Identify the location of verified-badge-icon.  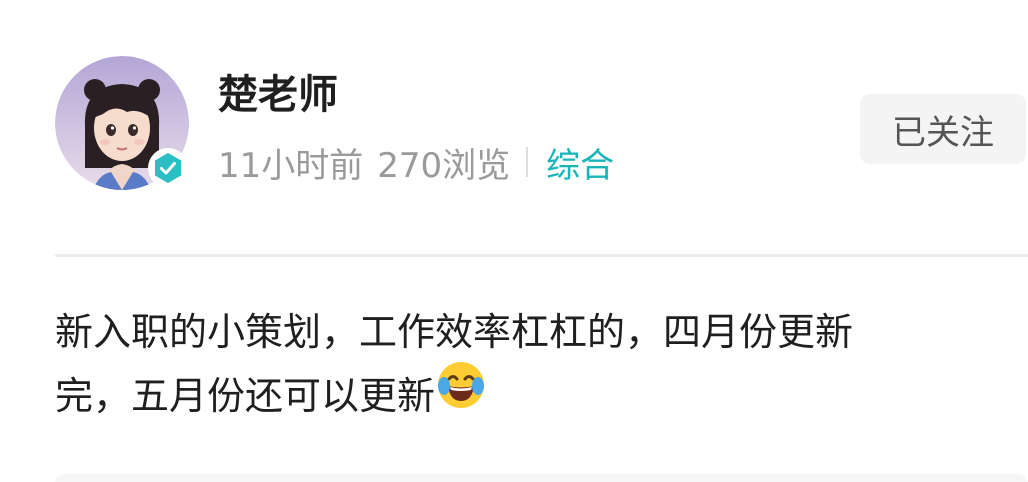
(168, 168).